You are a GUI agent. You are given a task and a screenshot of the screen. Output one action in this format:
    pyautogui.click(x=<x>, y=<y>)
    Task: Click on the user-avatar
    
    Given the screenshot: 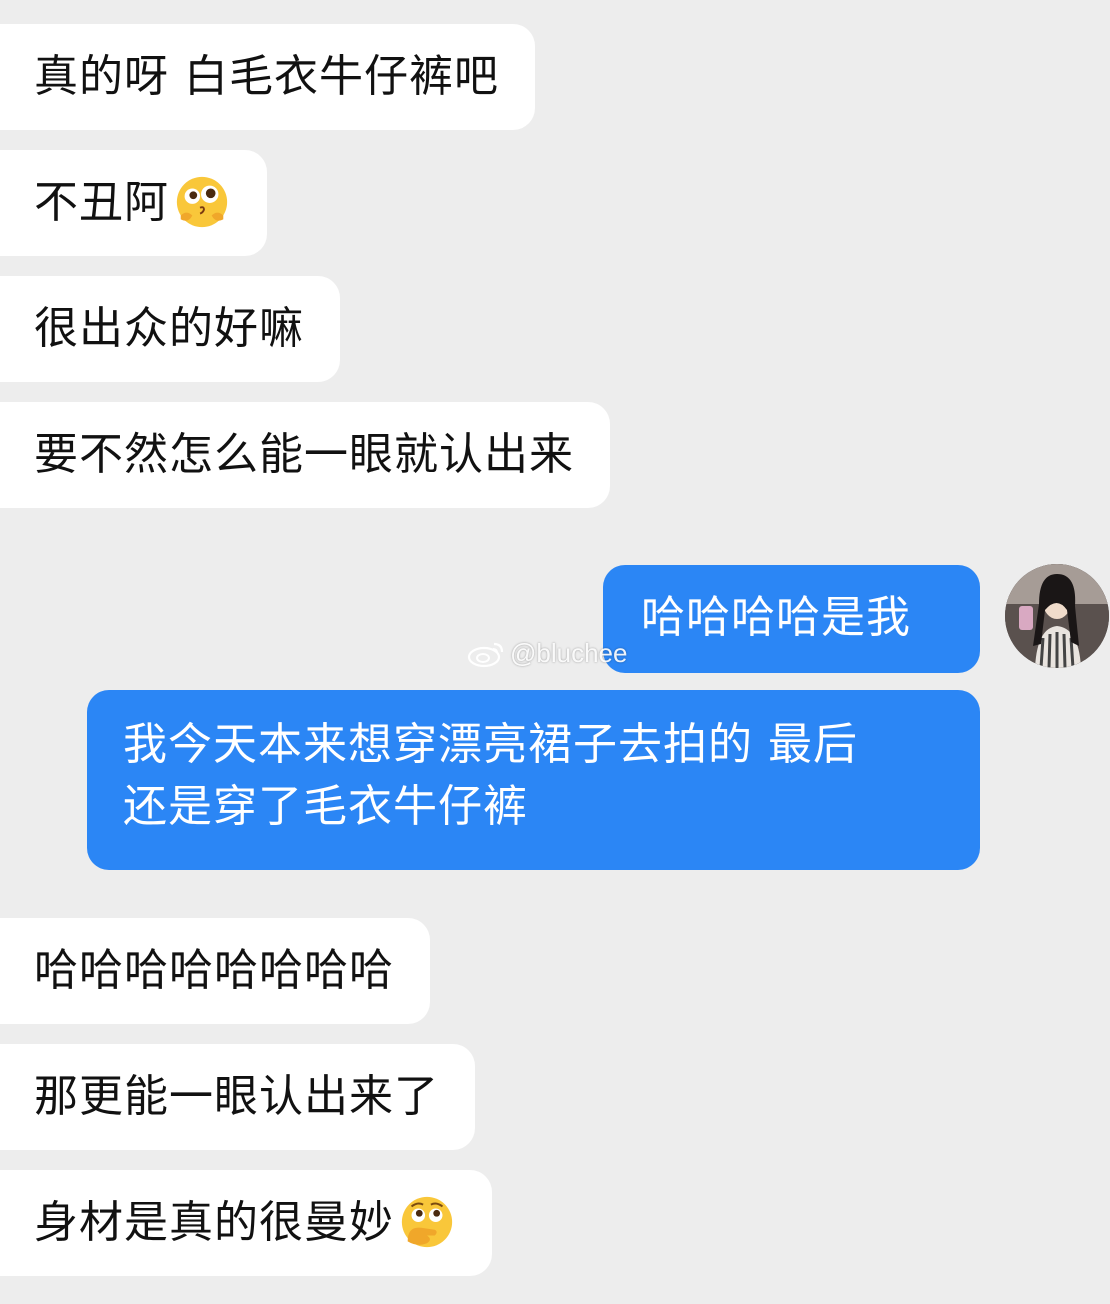 What is the action you would take?
    pyautogui.click(x=1057, y=616)
    